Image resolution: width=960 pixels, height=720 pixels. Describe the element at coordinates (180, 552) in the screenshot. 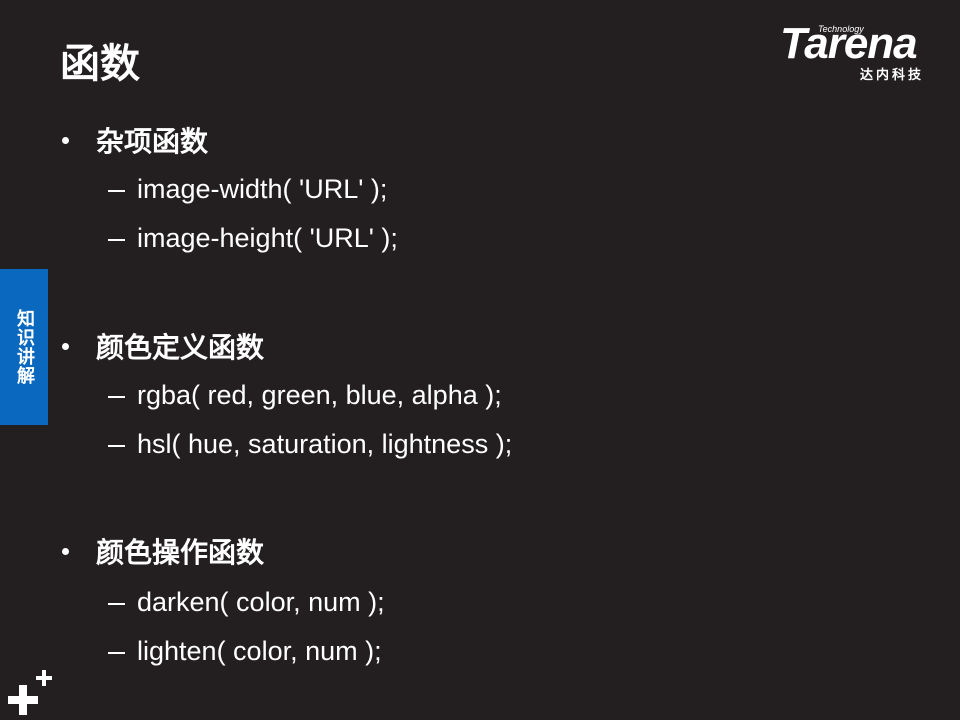

I see `bullet-heading: 颜色操作函数` at that location.